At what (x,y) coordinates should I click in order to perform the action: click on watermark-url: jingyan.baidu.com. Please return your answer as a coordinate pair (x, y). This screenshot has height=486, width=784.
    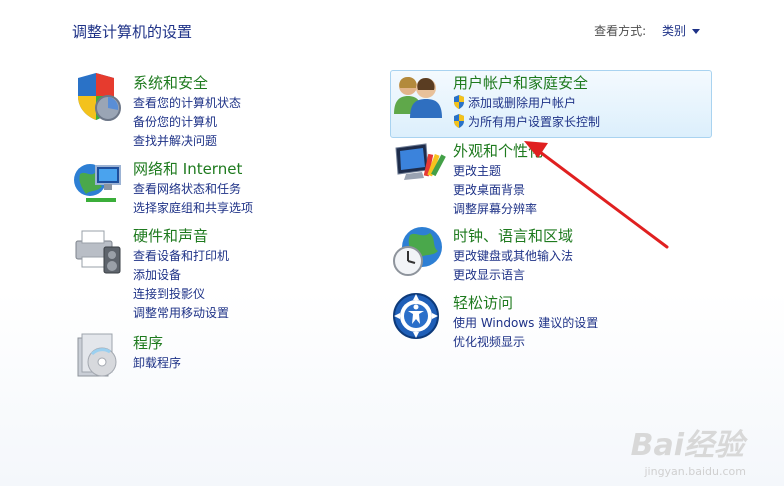
    Looking at the image, I should click on (695, 471).